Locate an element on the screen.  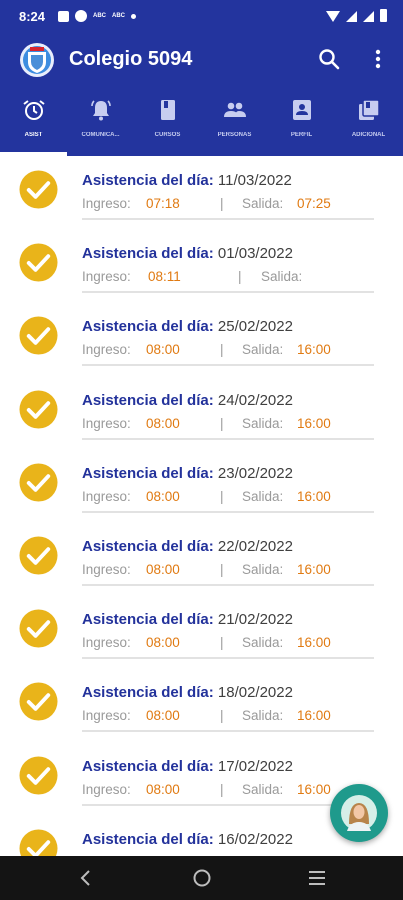
home-icon is located at coordinates (202, 878).